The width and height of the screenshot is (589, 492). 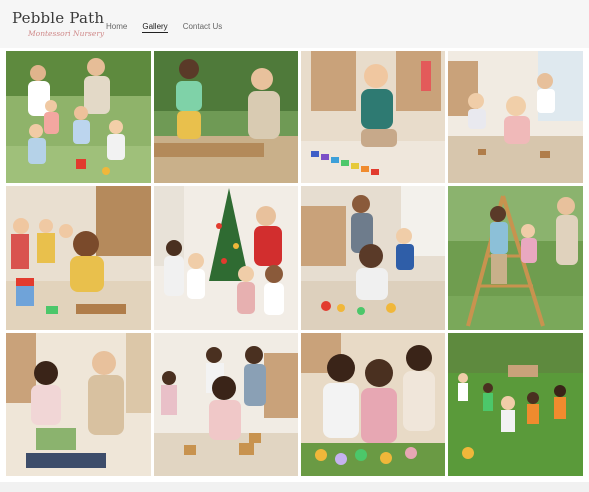 What do you see at coordinates (58, 18) in the screenshot?
I see `brand-name: Pebble Path` at bounding box center [58, 18].